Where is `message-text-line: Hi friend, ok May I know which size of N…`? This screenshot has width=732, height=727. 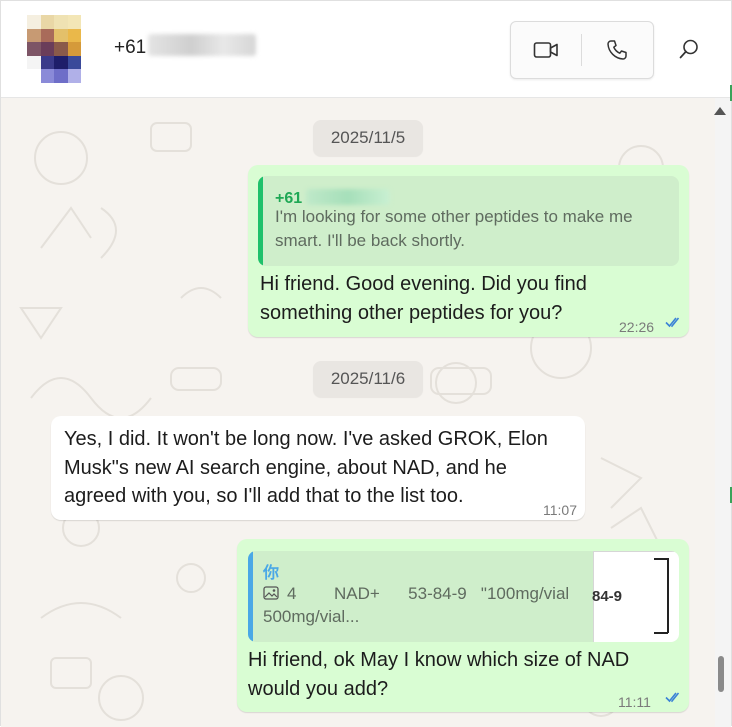
message-text-line: Hi friend, ok May I know which size of N… is located at coordinates (439, 660).